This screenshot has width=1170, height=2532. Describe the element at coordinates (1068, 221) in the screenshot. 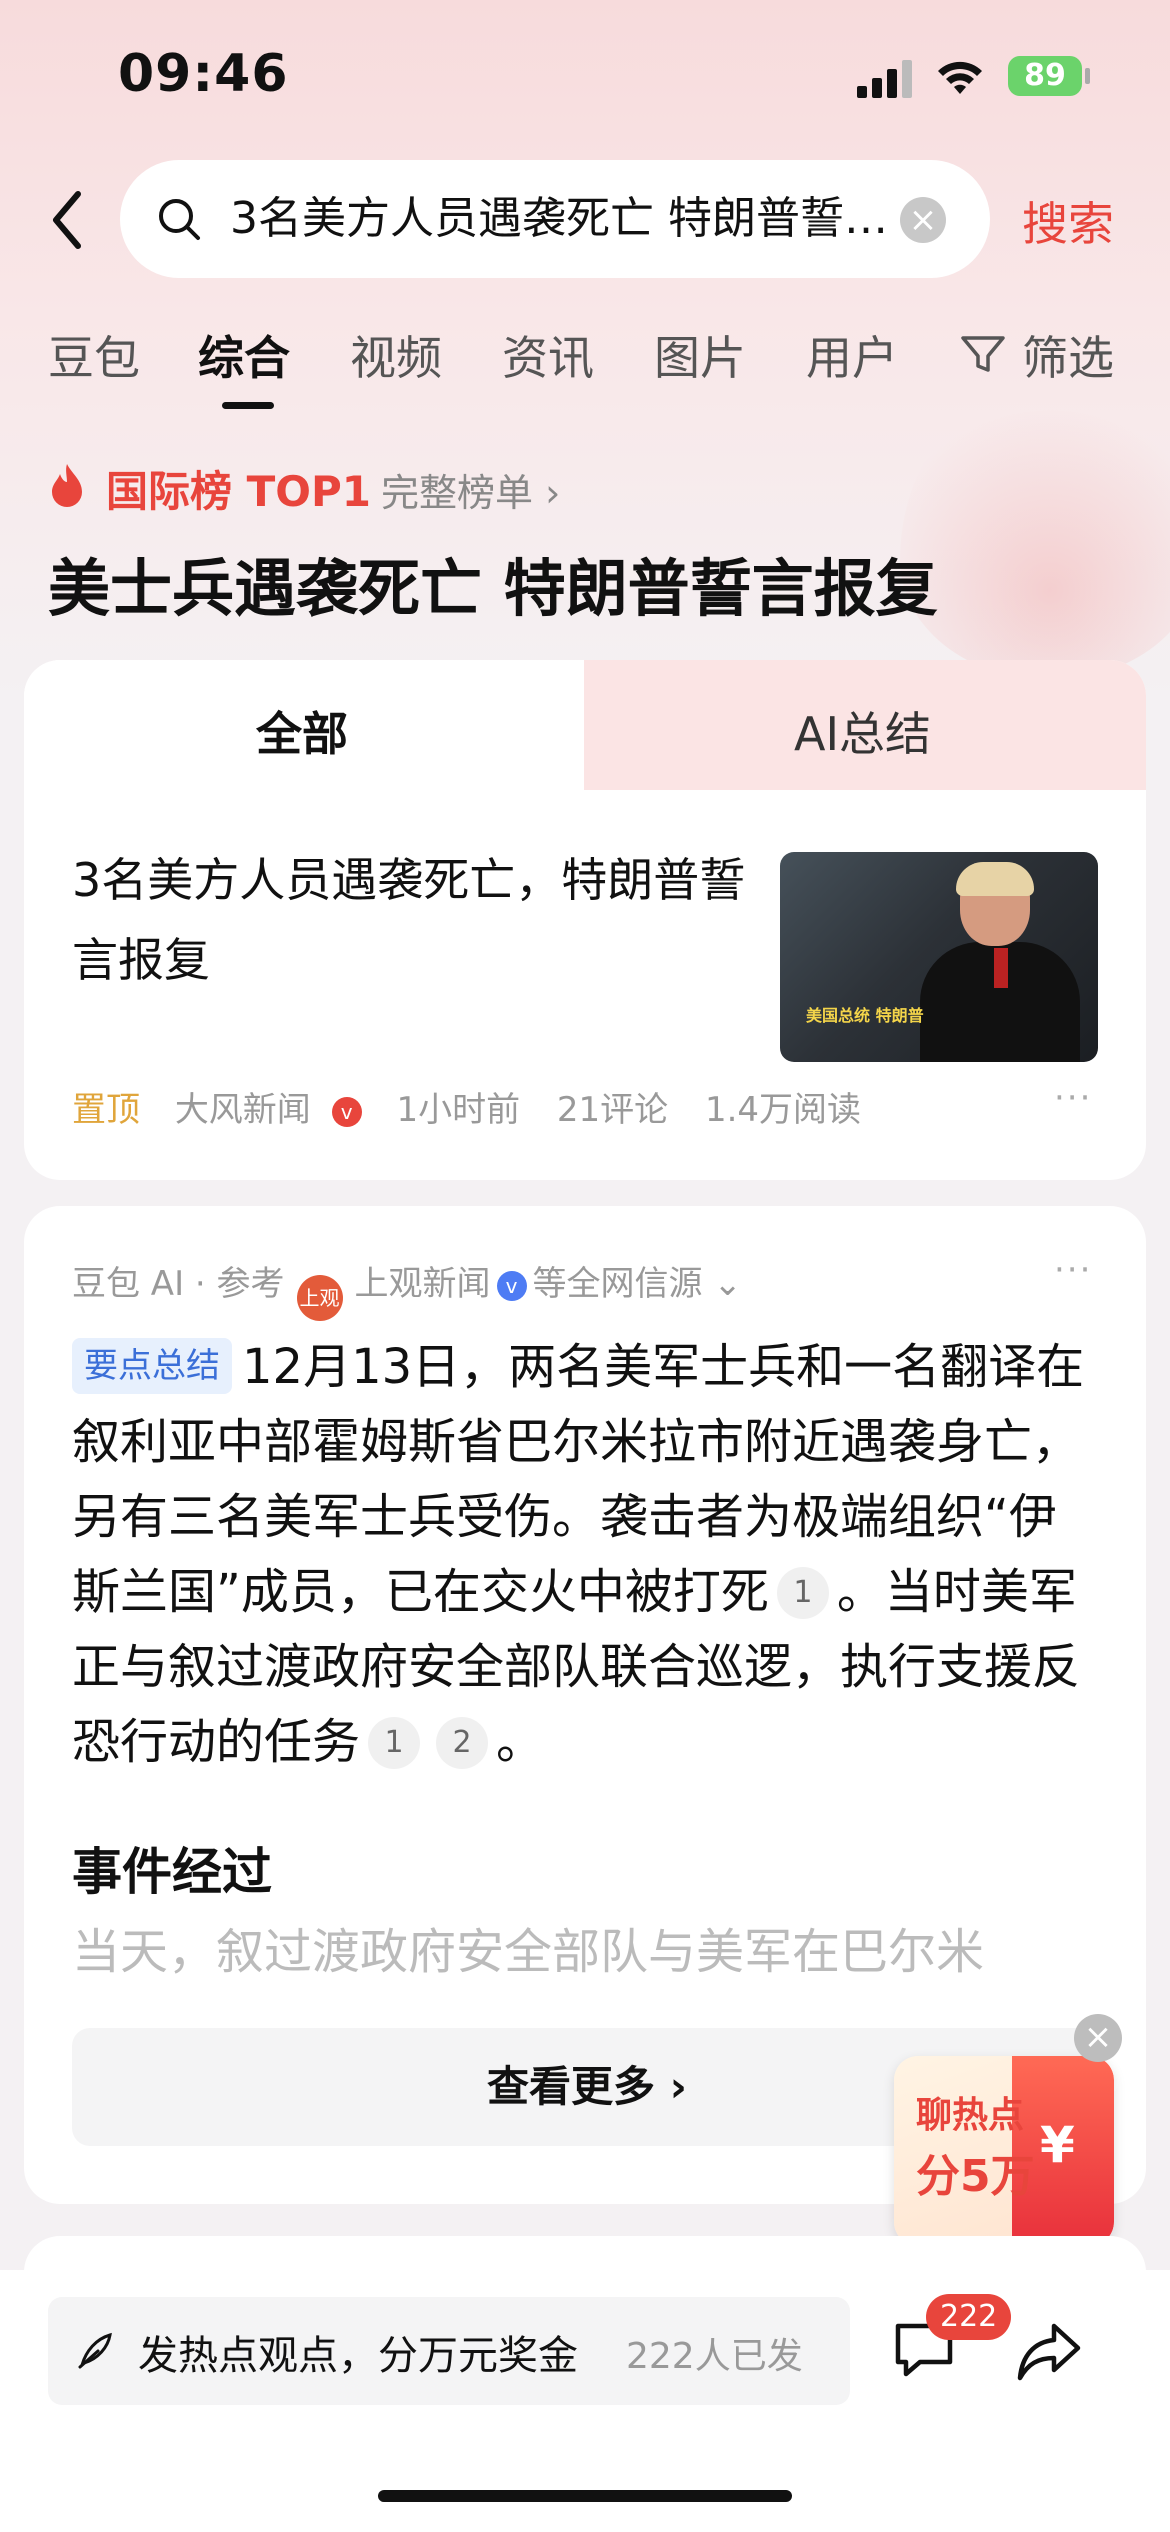

I see `search-button: 搜索` at that location.